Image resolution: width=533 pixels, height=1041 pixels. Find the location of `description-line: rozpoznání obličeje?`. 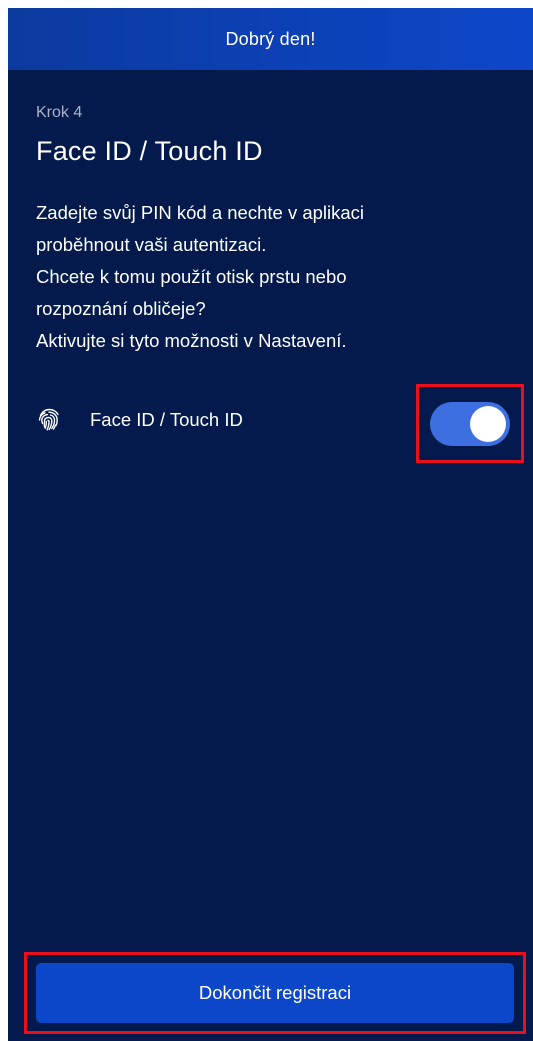

description-line: rozpoznání obličeje? is located at coordinates (121, 308).